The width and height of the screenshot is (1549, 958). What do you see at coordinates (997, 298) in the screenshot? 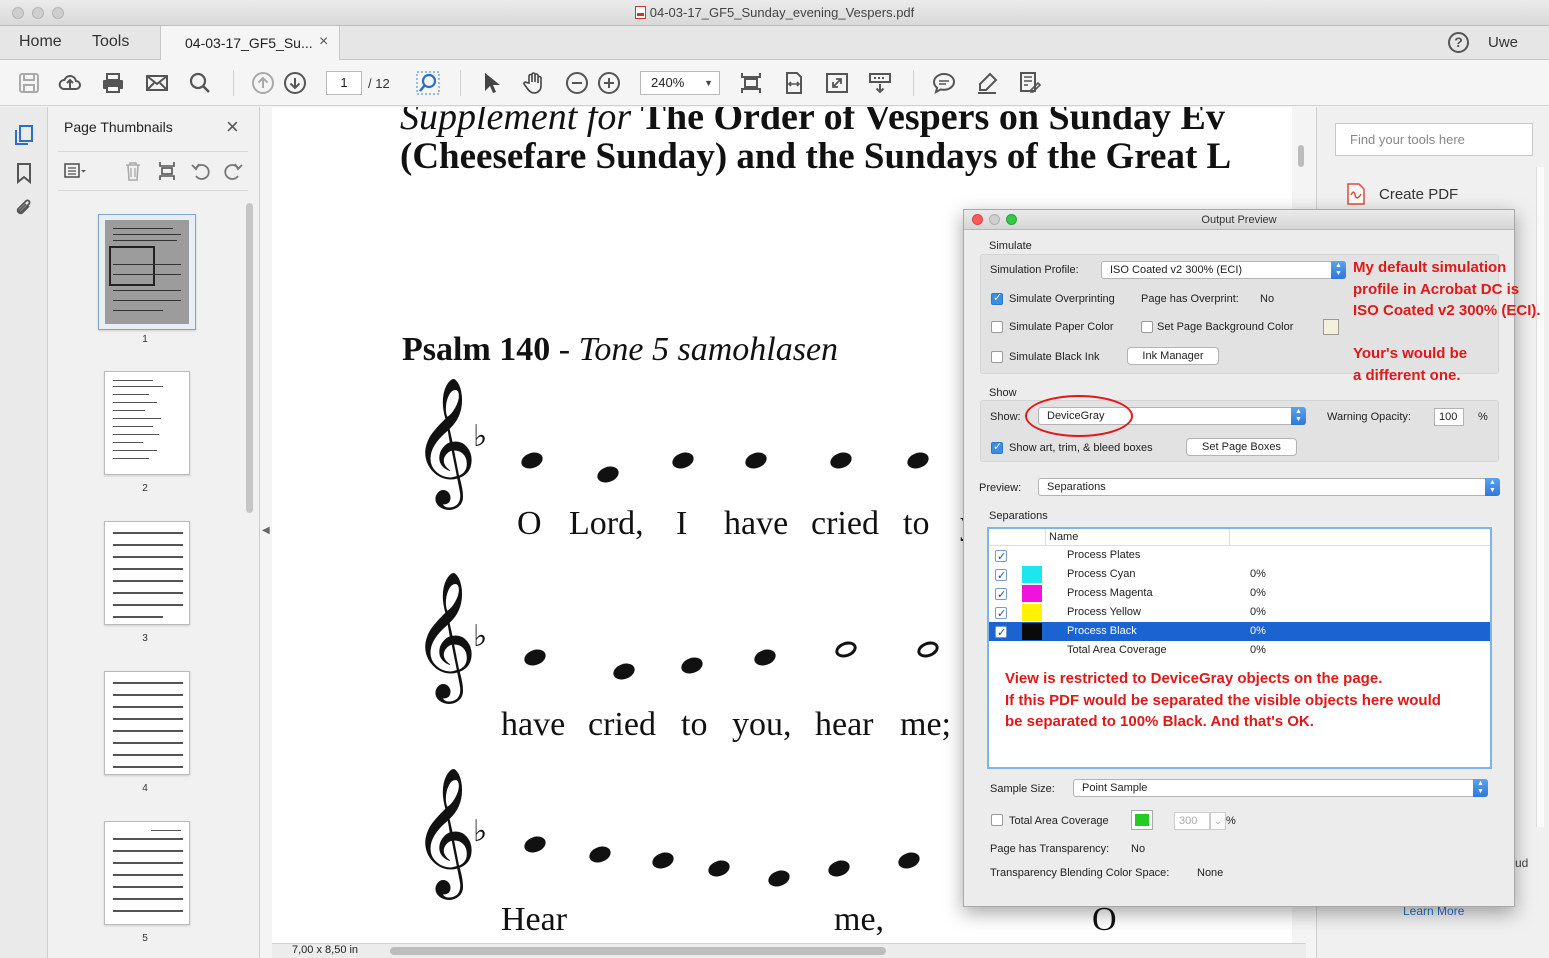
I see `simulate-overprinting-checkbox` at bounding box center [997, 298].